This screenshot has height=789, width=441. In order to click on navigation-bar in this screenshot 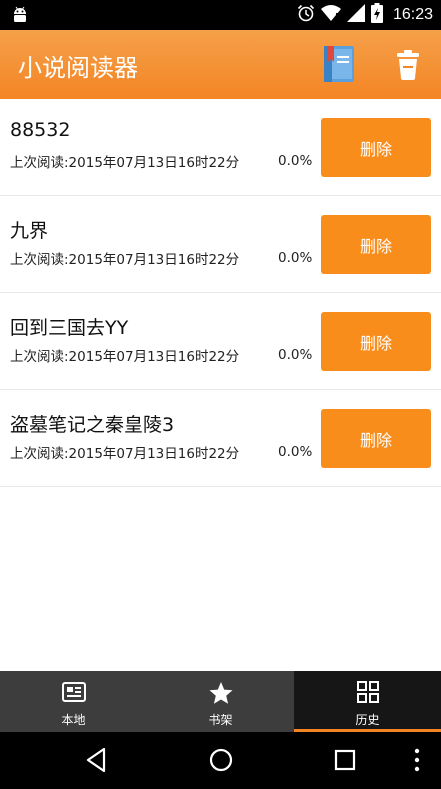, I will do `click(220, 760)`.